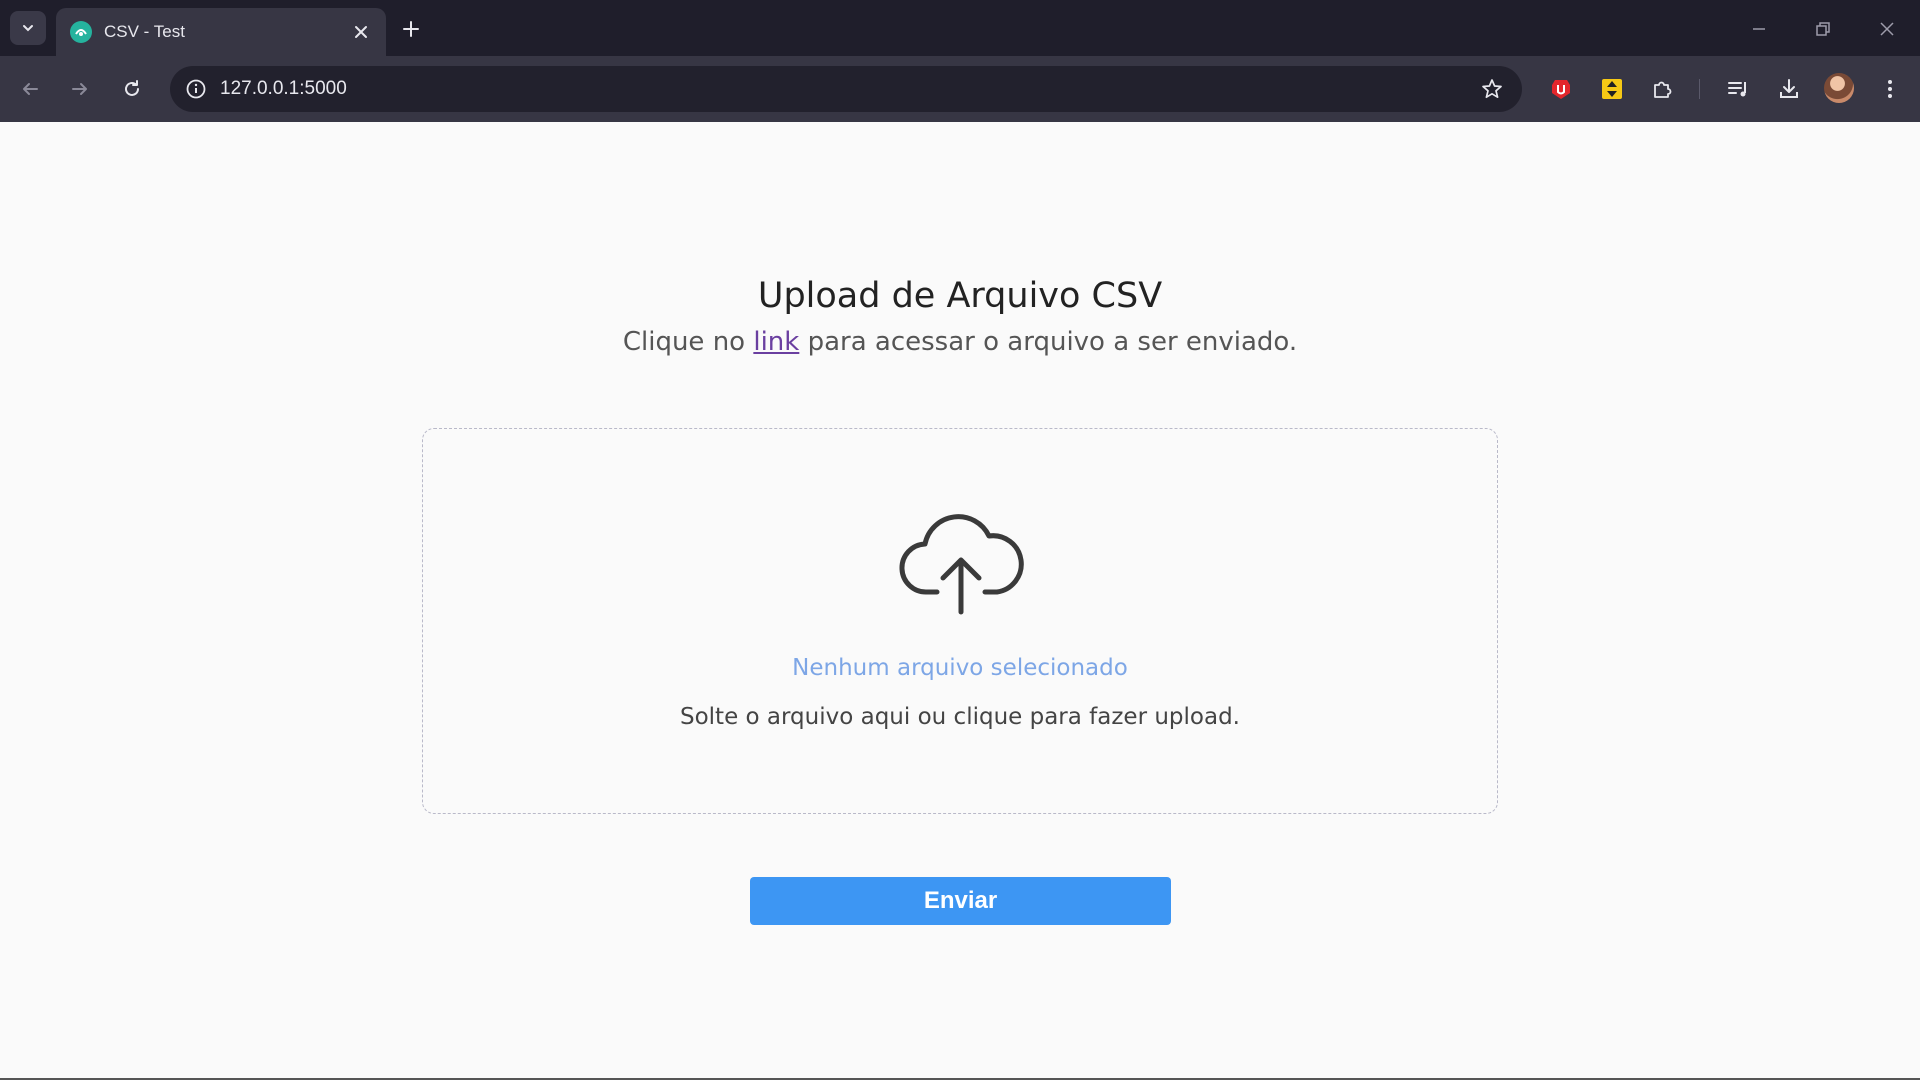  What do you see at coordinates (1738, 89) in the screenshot?
I see `media-playlist-icon` at bounding box center [1738, 89].